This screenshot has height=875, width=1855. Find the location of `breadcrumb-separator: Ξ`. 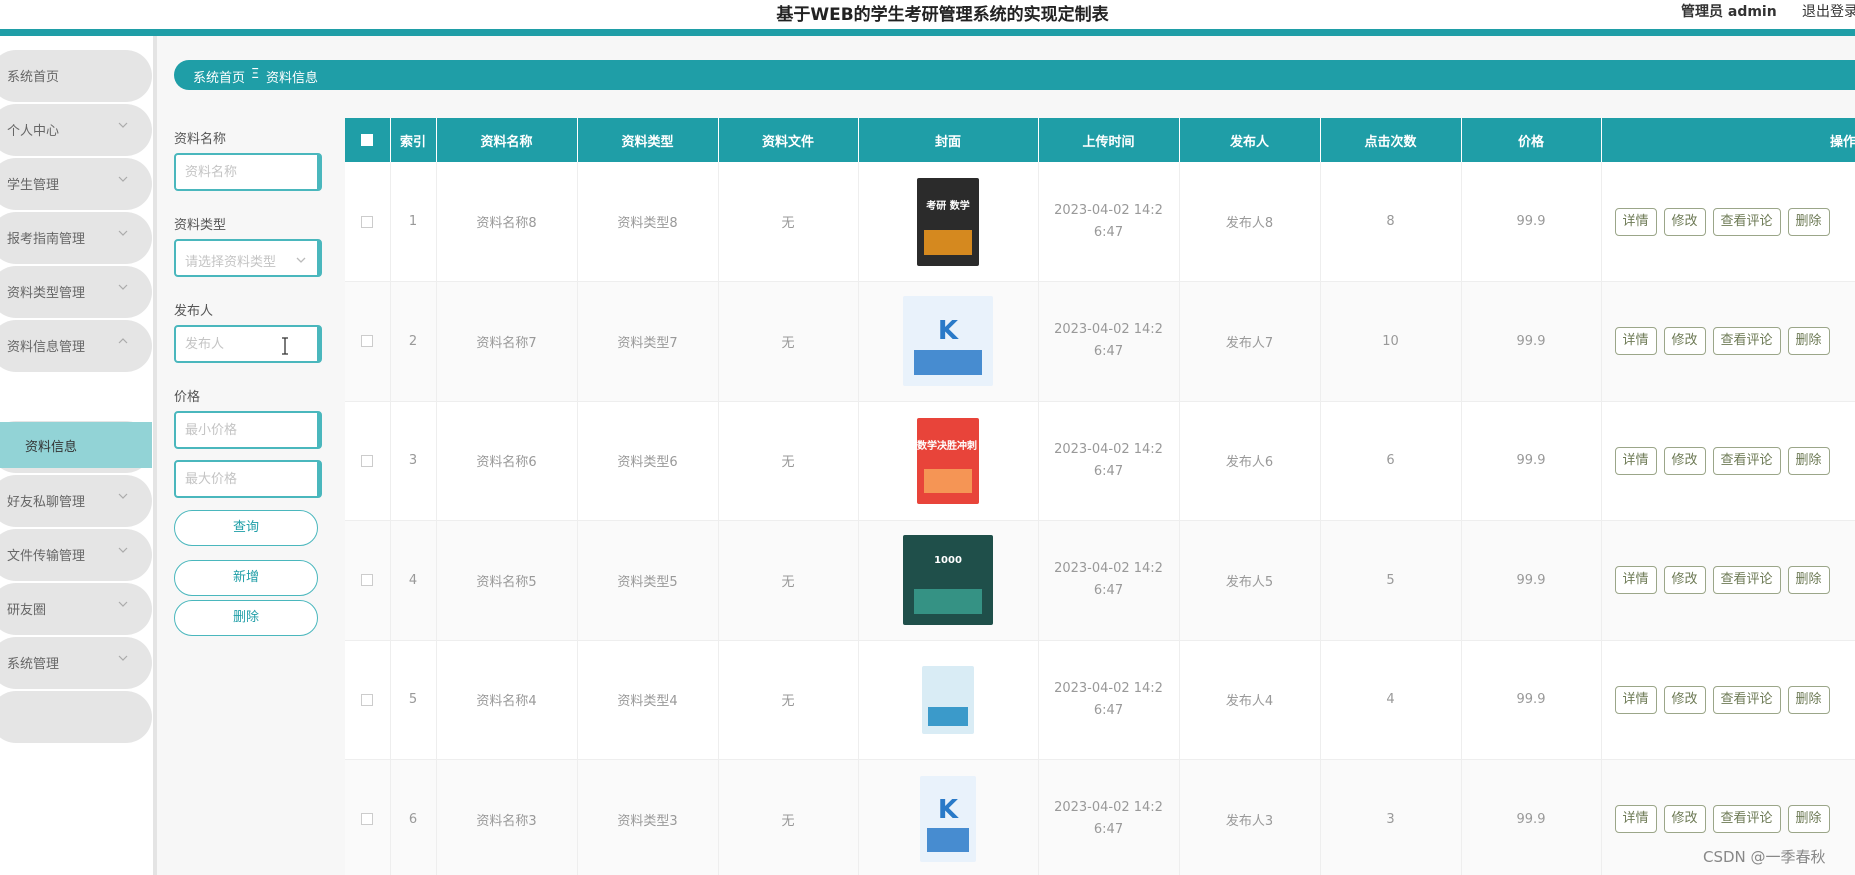

breadcrumb-separator: Ξ is located at coordinates (255, 74).